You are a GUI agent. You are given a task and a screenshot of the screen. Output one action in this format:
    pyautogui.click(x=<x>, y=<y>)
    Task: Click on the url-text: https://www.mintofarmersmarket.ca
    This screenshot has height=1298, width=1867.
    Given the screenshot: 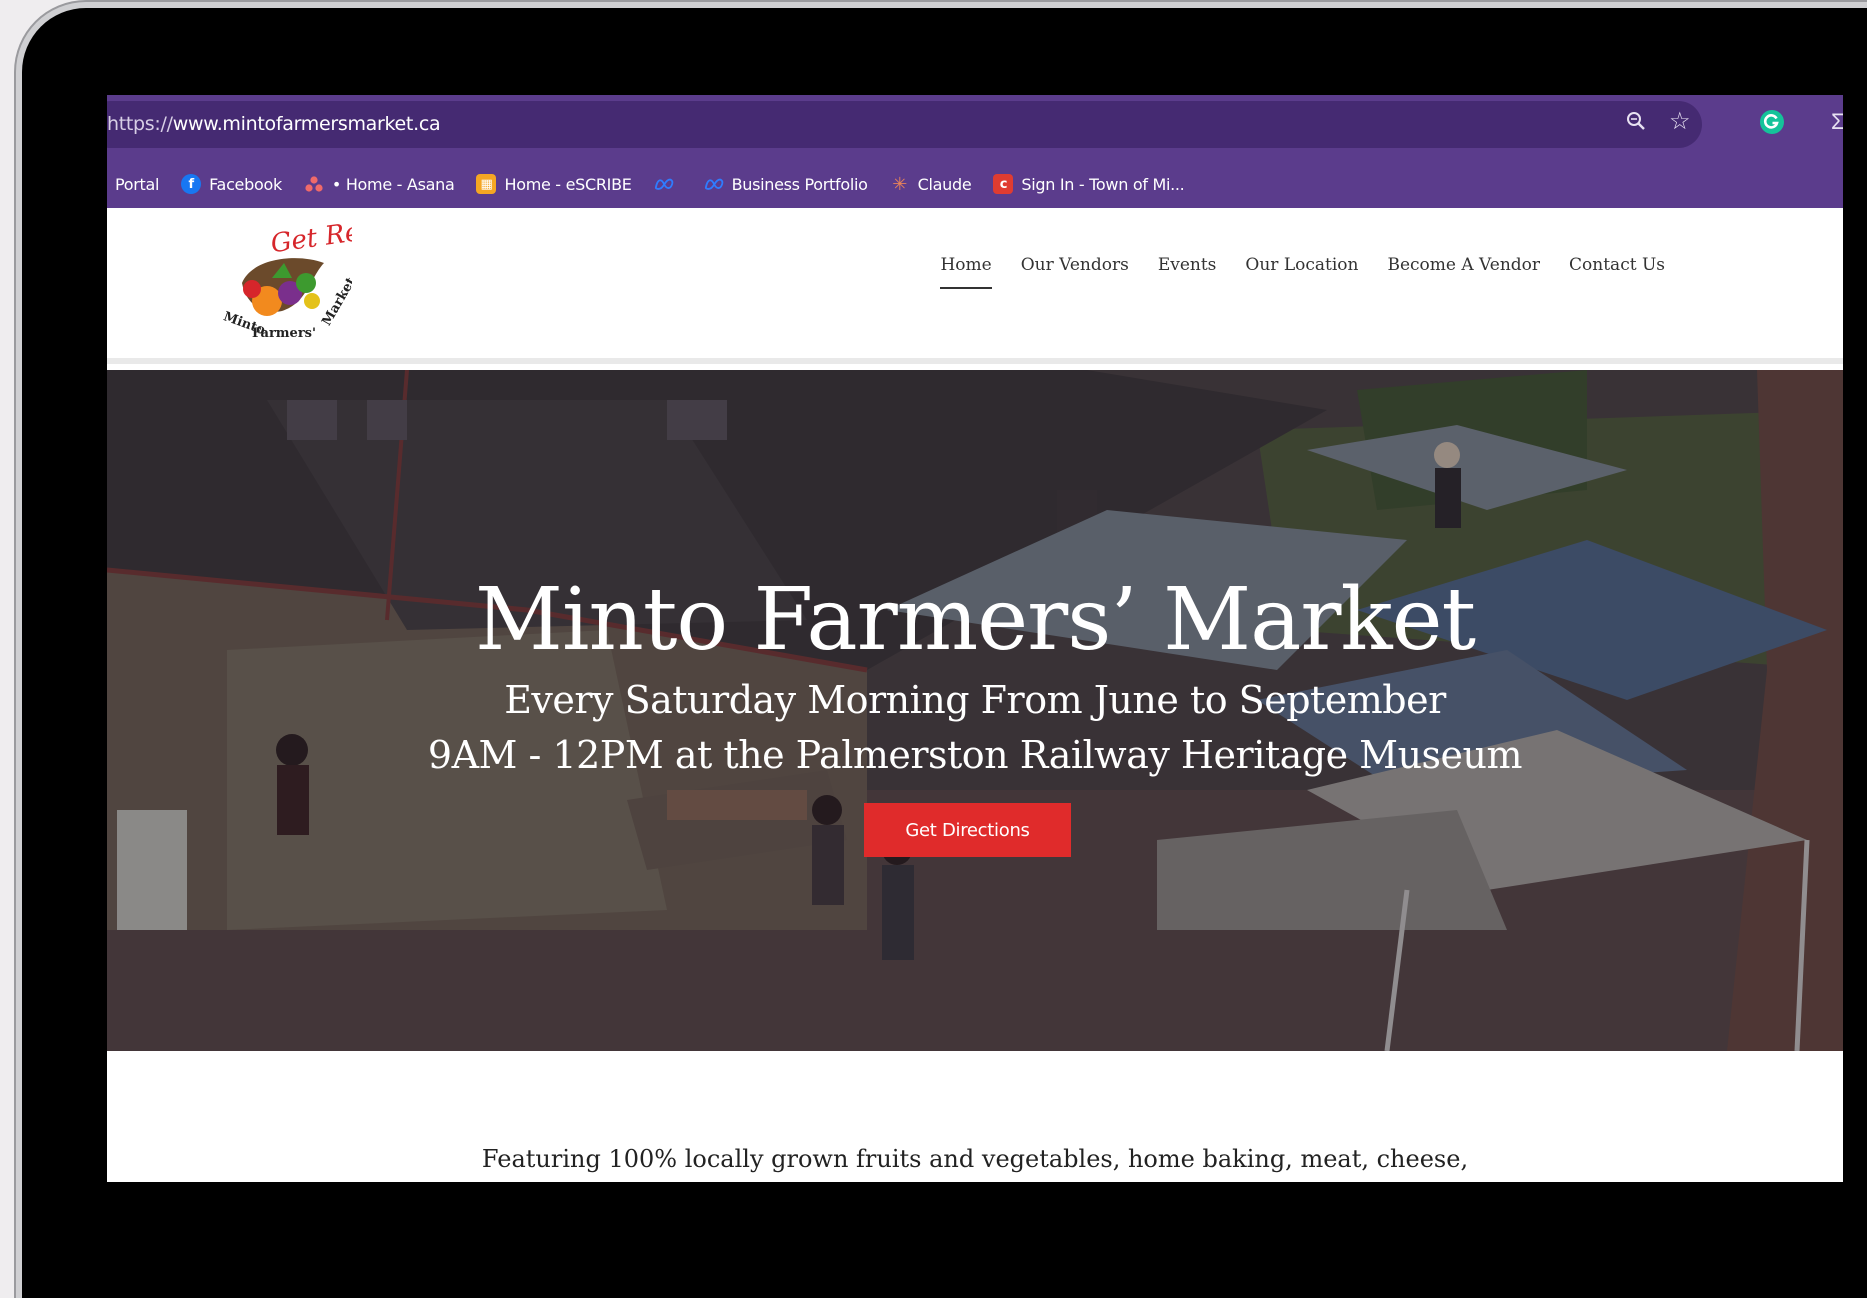 What is the action you would take?
    pyautogui.click(x=274, y=124)
    